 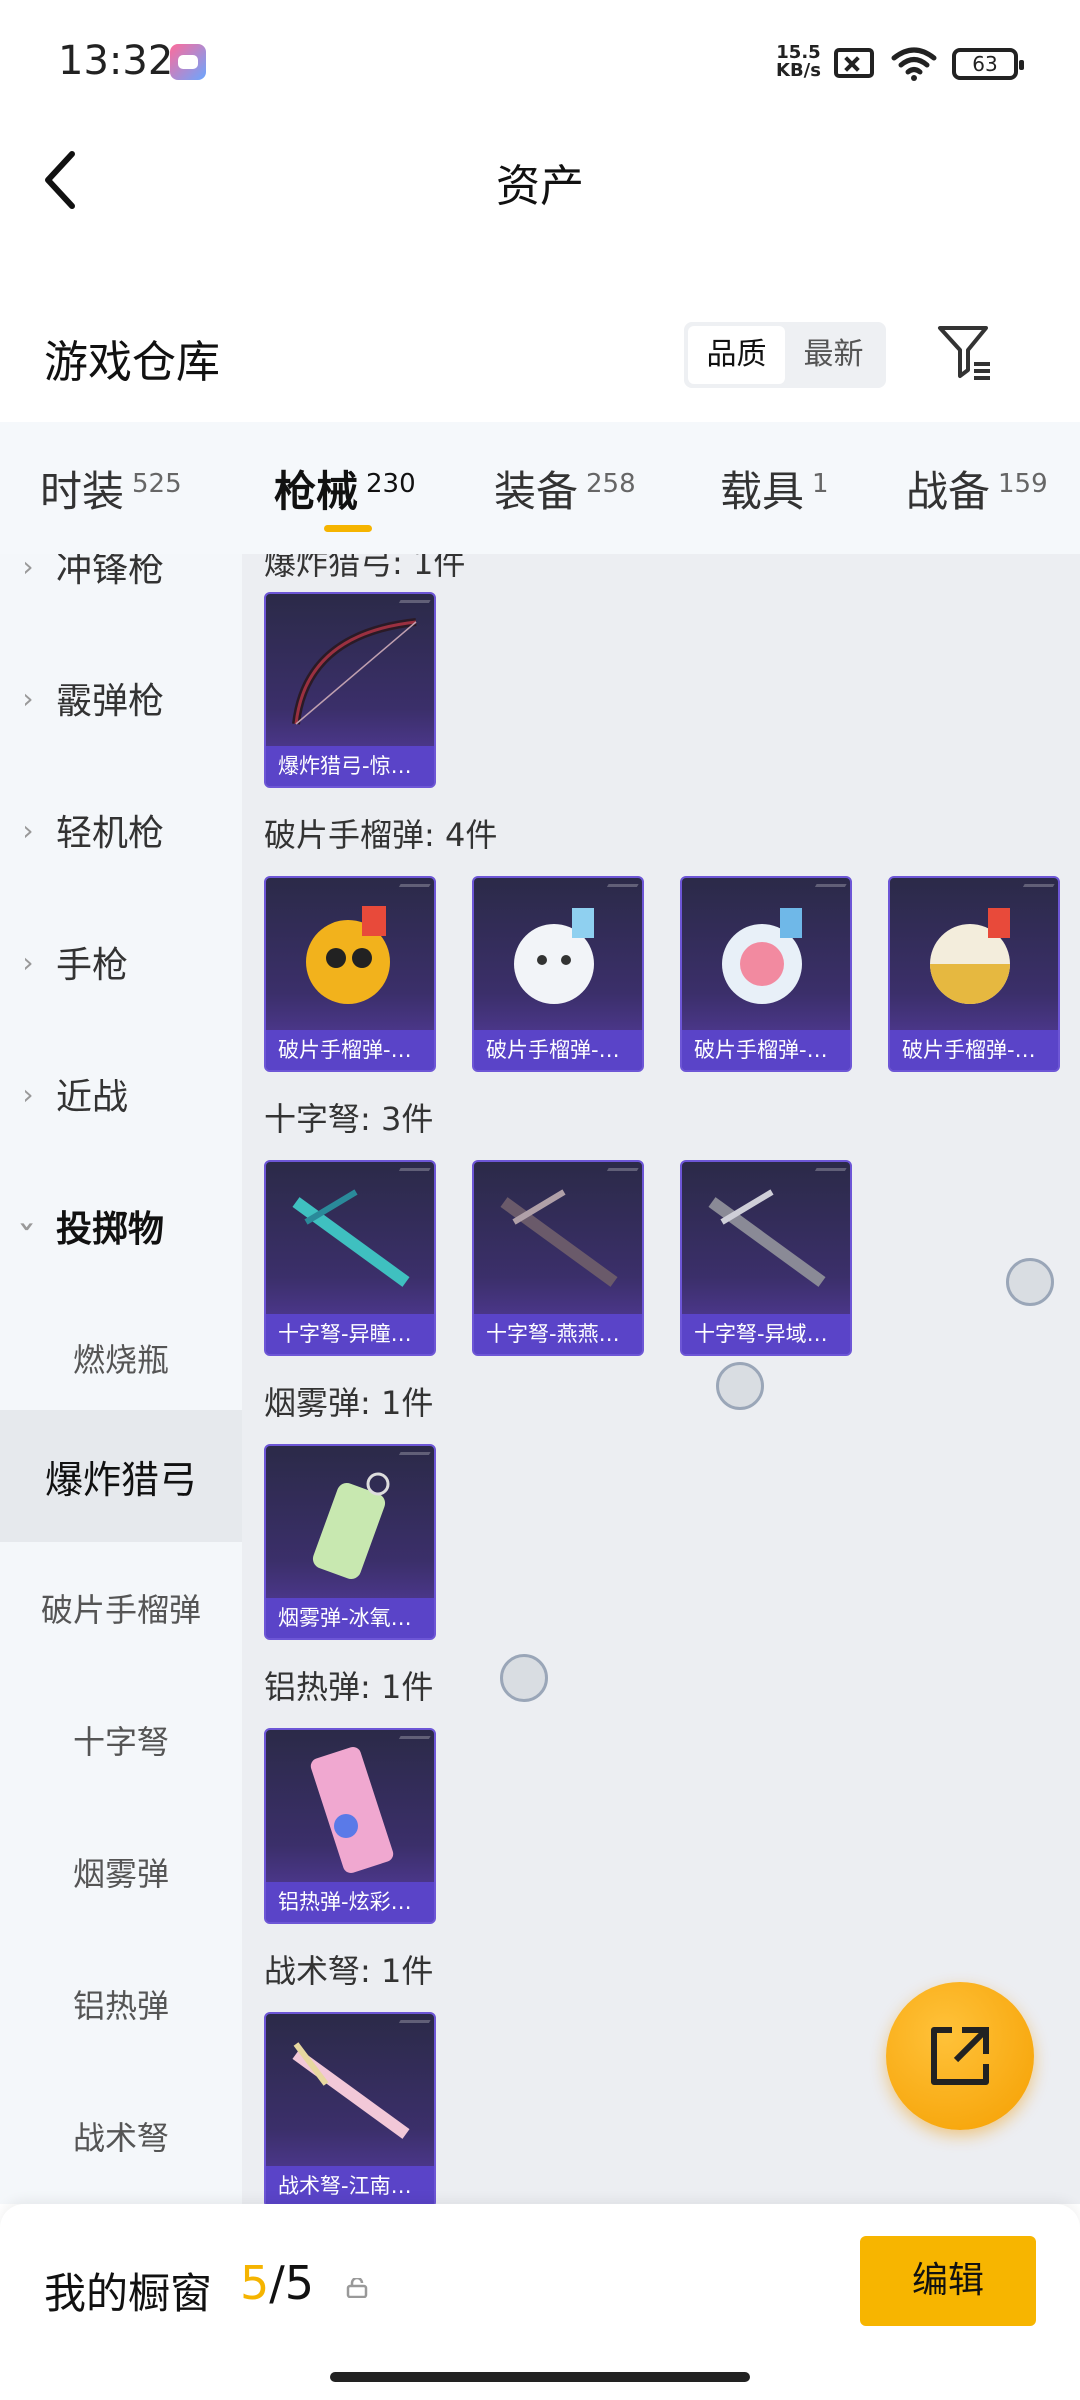 What do you see at coordinates (92, 965) in the screenshot?
I see `sidebar-item-label: 手枪` at bounding box center [92, 965].